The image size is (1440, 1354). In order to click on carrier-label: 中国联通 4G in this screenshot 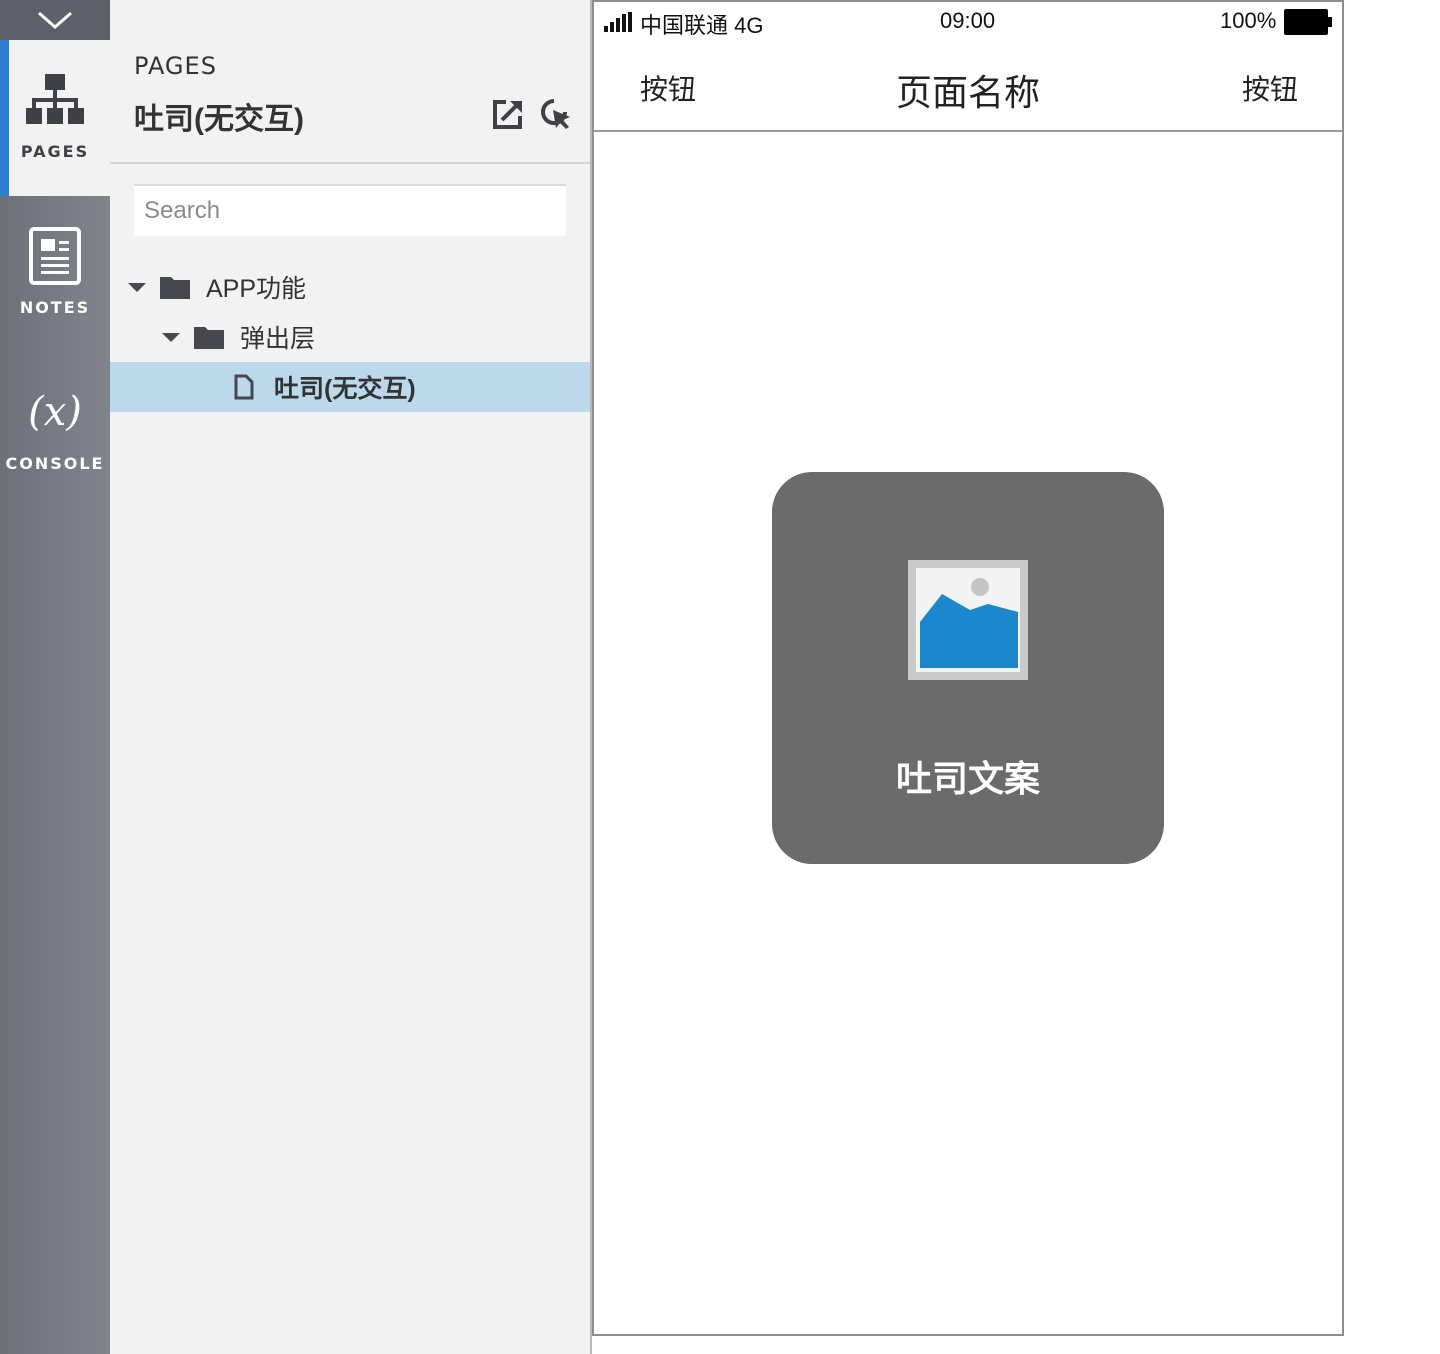, I will do `click(702, 25)`.